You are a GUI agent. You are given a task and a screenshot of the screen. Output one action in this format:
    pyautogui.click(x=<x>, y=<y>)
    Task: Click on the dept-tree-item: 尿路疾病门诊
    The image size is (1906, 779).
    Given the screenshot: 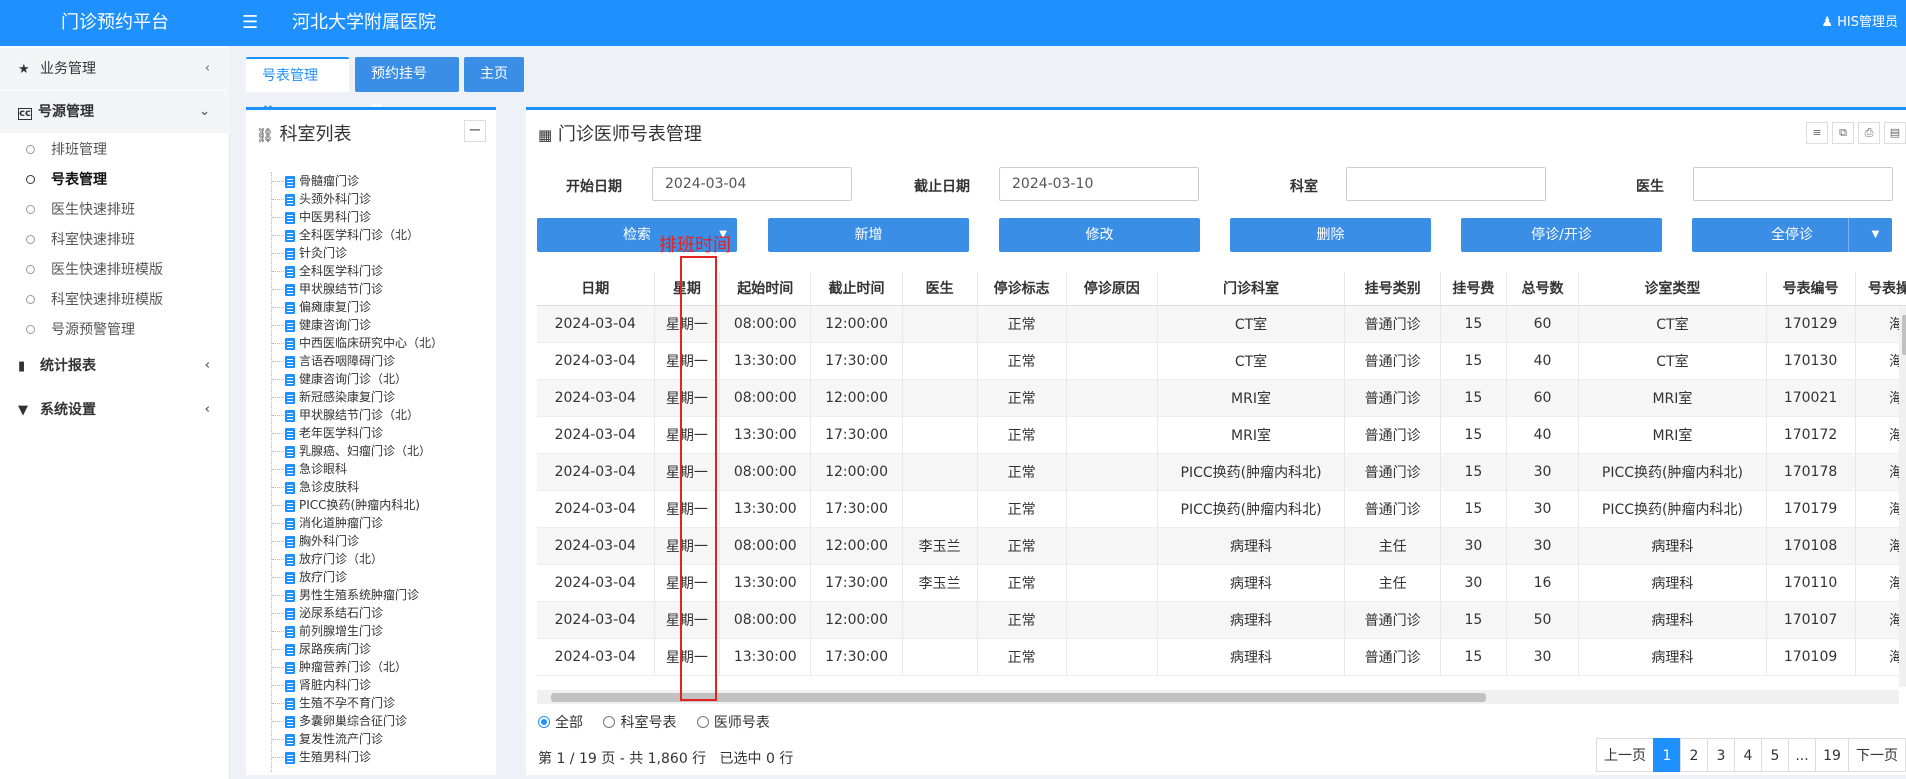 What is the action you would take?
    pyautogui.click(x=321, y=649)
    